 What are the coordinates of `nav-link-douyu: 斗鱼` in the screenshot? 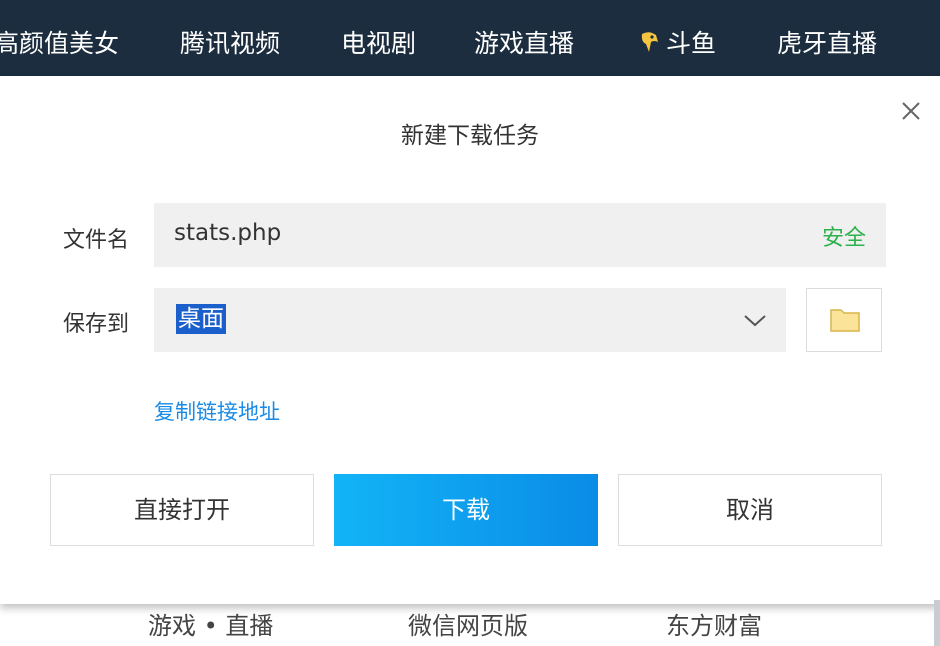 It's located at (677, 42).